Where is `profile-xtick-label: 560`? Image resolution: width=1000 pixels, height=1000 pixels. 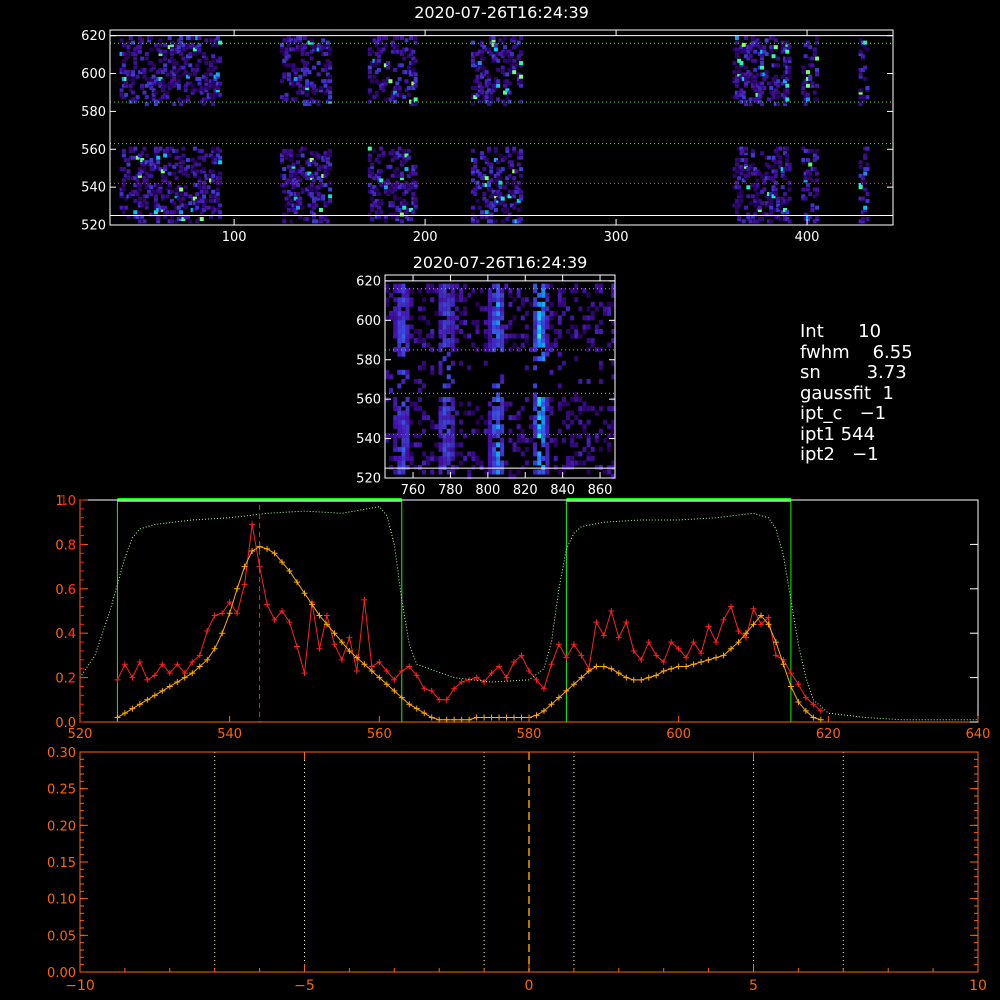 profile-xtick-label: 560 is located at coordinates (379, 734).